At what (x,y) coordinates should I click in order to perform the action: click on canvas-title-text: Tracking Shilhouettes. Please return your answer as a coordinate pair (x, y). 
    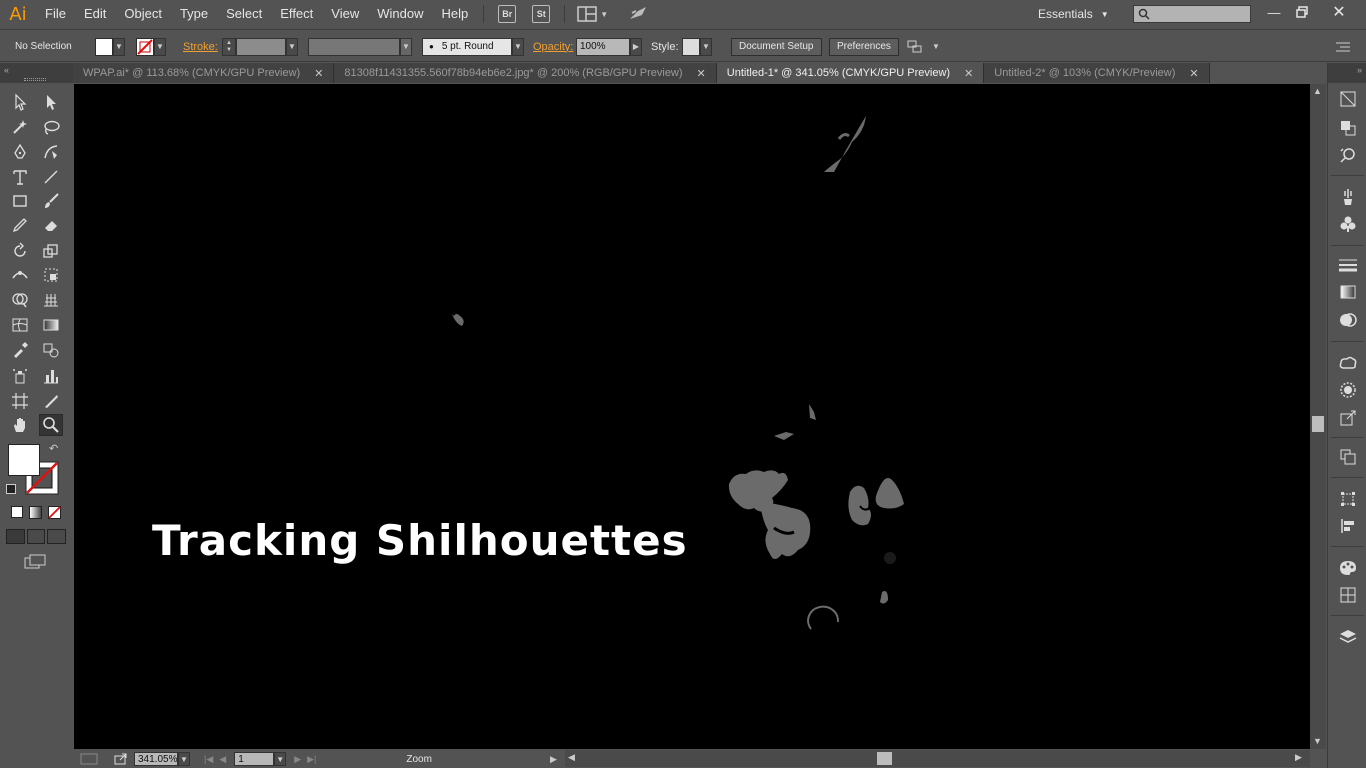
    Looking at the image, I should click on (420, 540).